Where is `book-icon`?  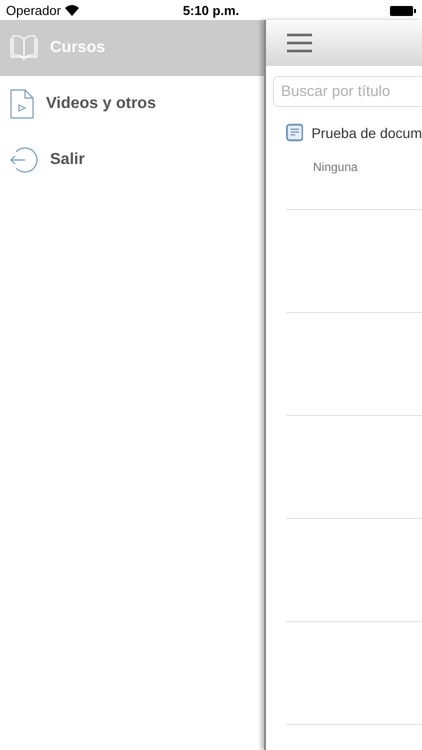
book-icon is located at coordinates (24, 48).